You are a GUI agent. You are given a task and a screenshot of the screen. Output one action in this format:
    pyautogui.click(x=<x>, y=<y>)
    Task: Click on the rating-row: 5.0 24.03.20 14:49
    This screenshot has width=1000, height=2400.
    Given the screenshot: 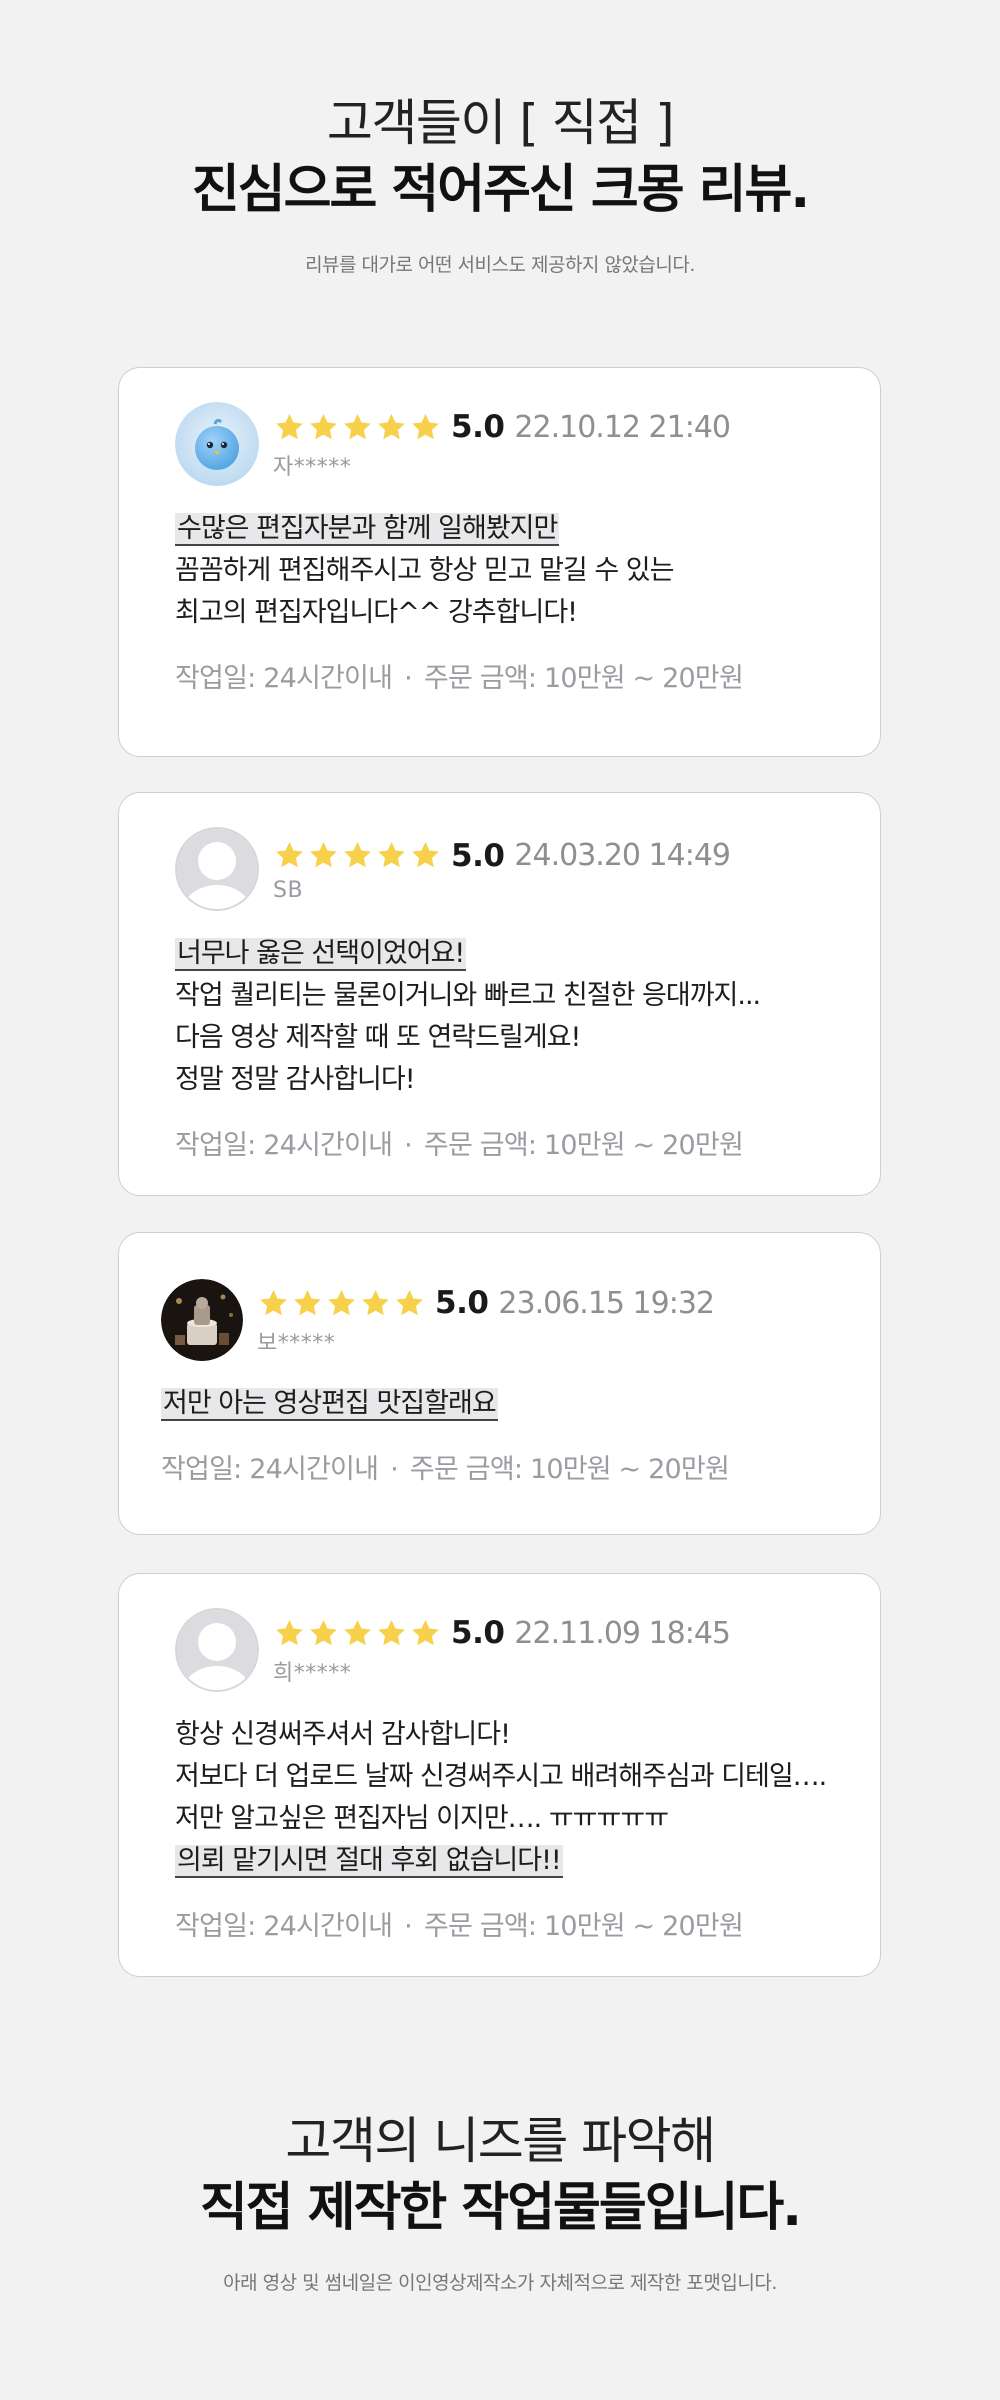 What is the action you would take?
    pyautogui.click(x=502, y=856)
    